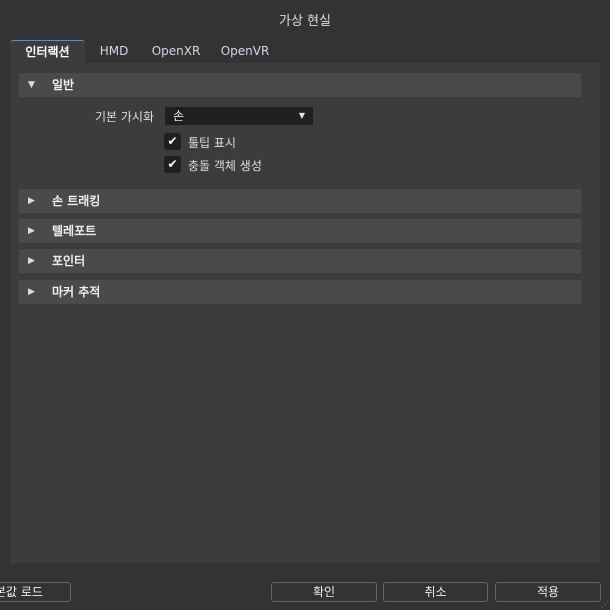 The image size is (610, 610). What do you see at coordinates (31, 85) in the screenshot?
I see `expanded-arrow-icon: ▼` at bounding box center [31, 85].